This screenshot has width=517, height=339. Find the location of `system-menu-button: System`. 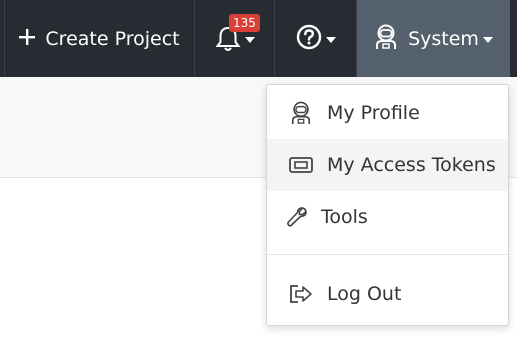

system-menu-button: System is located at coordinates (433, 38).